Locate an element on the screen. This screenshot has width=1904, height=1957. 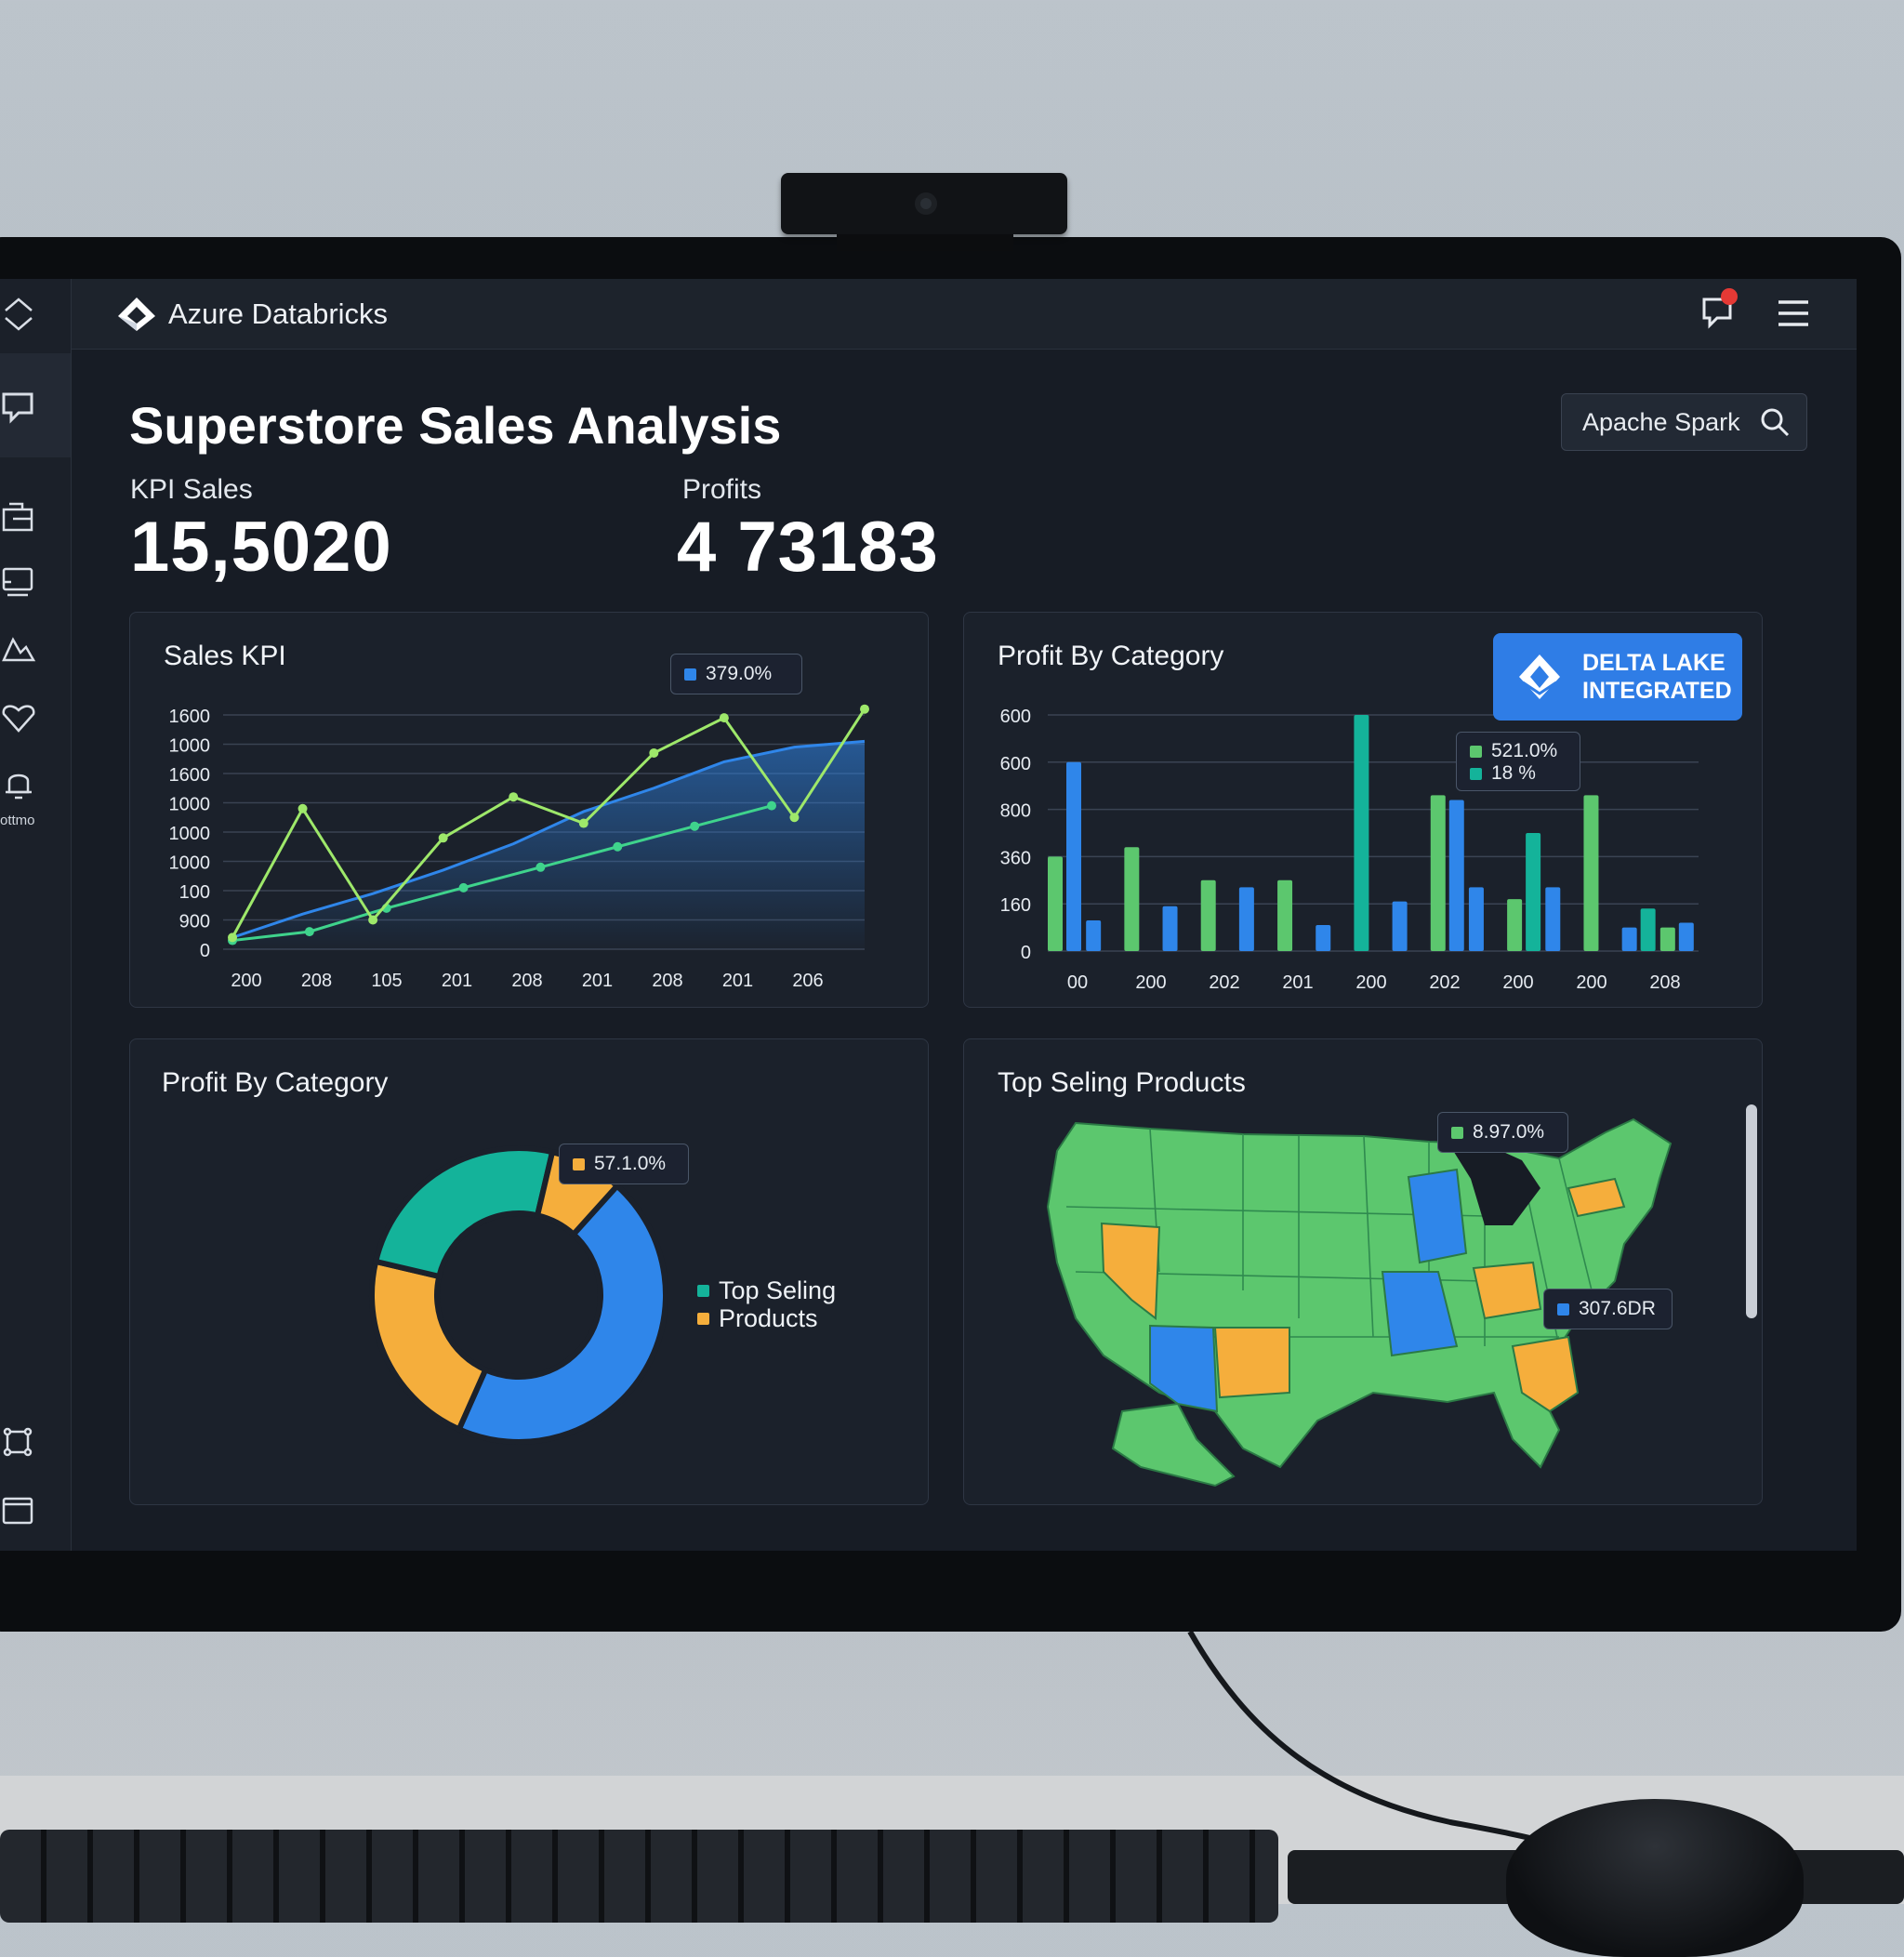
sidebar-item-network-icon is located at coordinates (18, 1442).